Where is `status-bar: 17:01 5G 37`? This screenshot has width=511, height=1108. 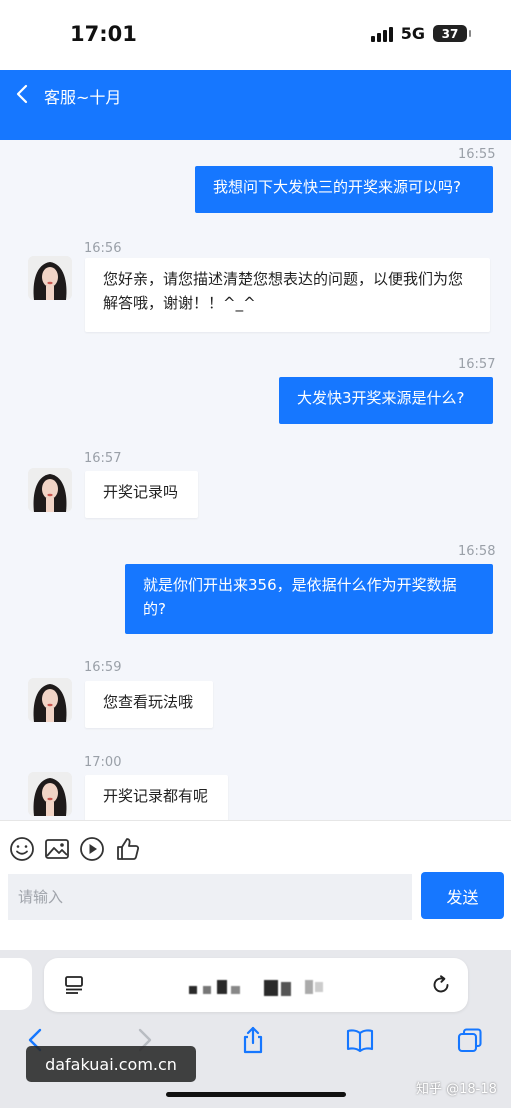
status-bar: 17:01 5G 37 is located at coordinates (255, 35).